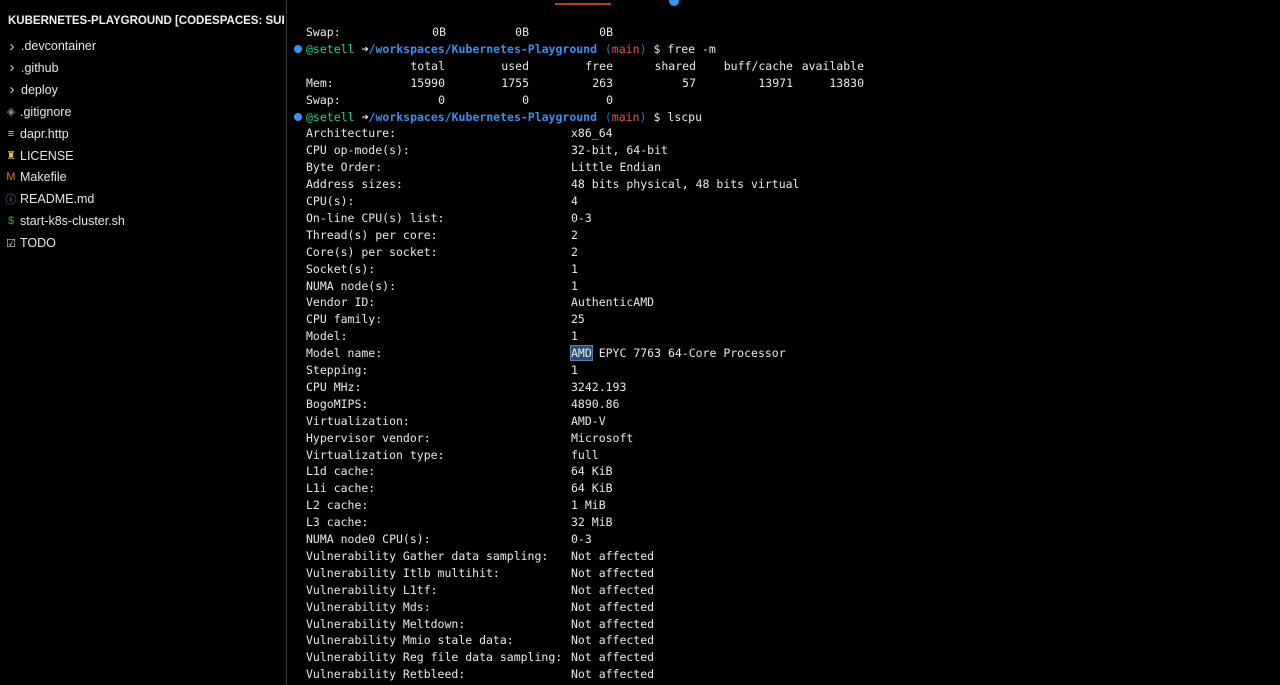 The image size is (1280, 685). I want to click on tree-item-label: .devcontainer, so click(59, 46).